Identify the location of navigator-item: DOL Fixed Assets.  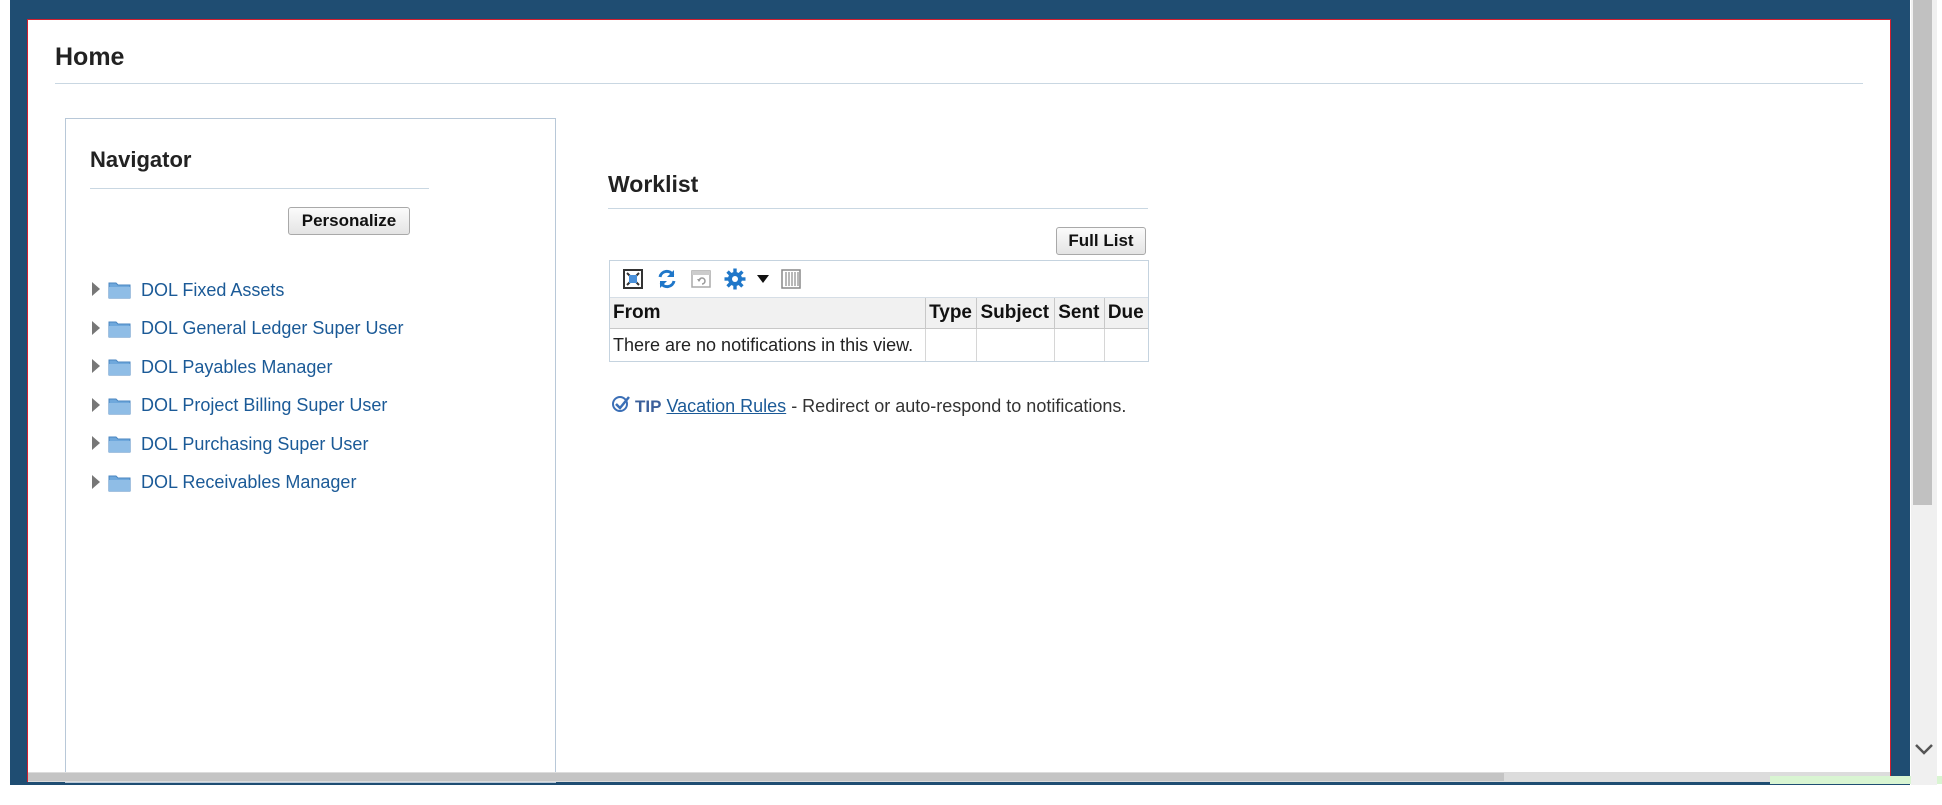
(246, 290).